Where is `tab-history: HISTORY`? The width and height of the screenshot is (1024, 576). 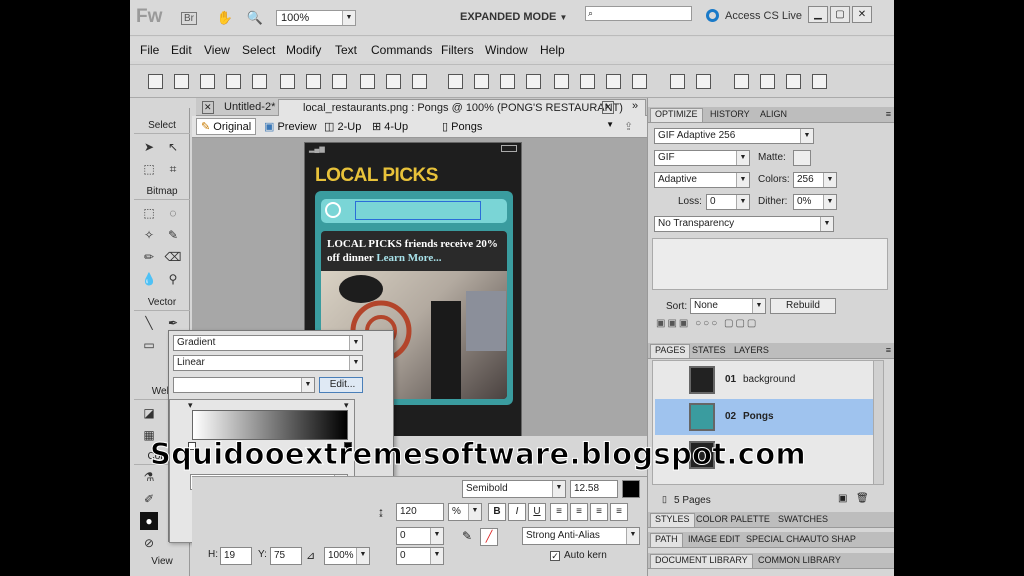
tab-history: HISTORY is located at coordinates (730, 114).